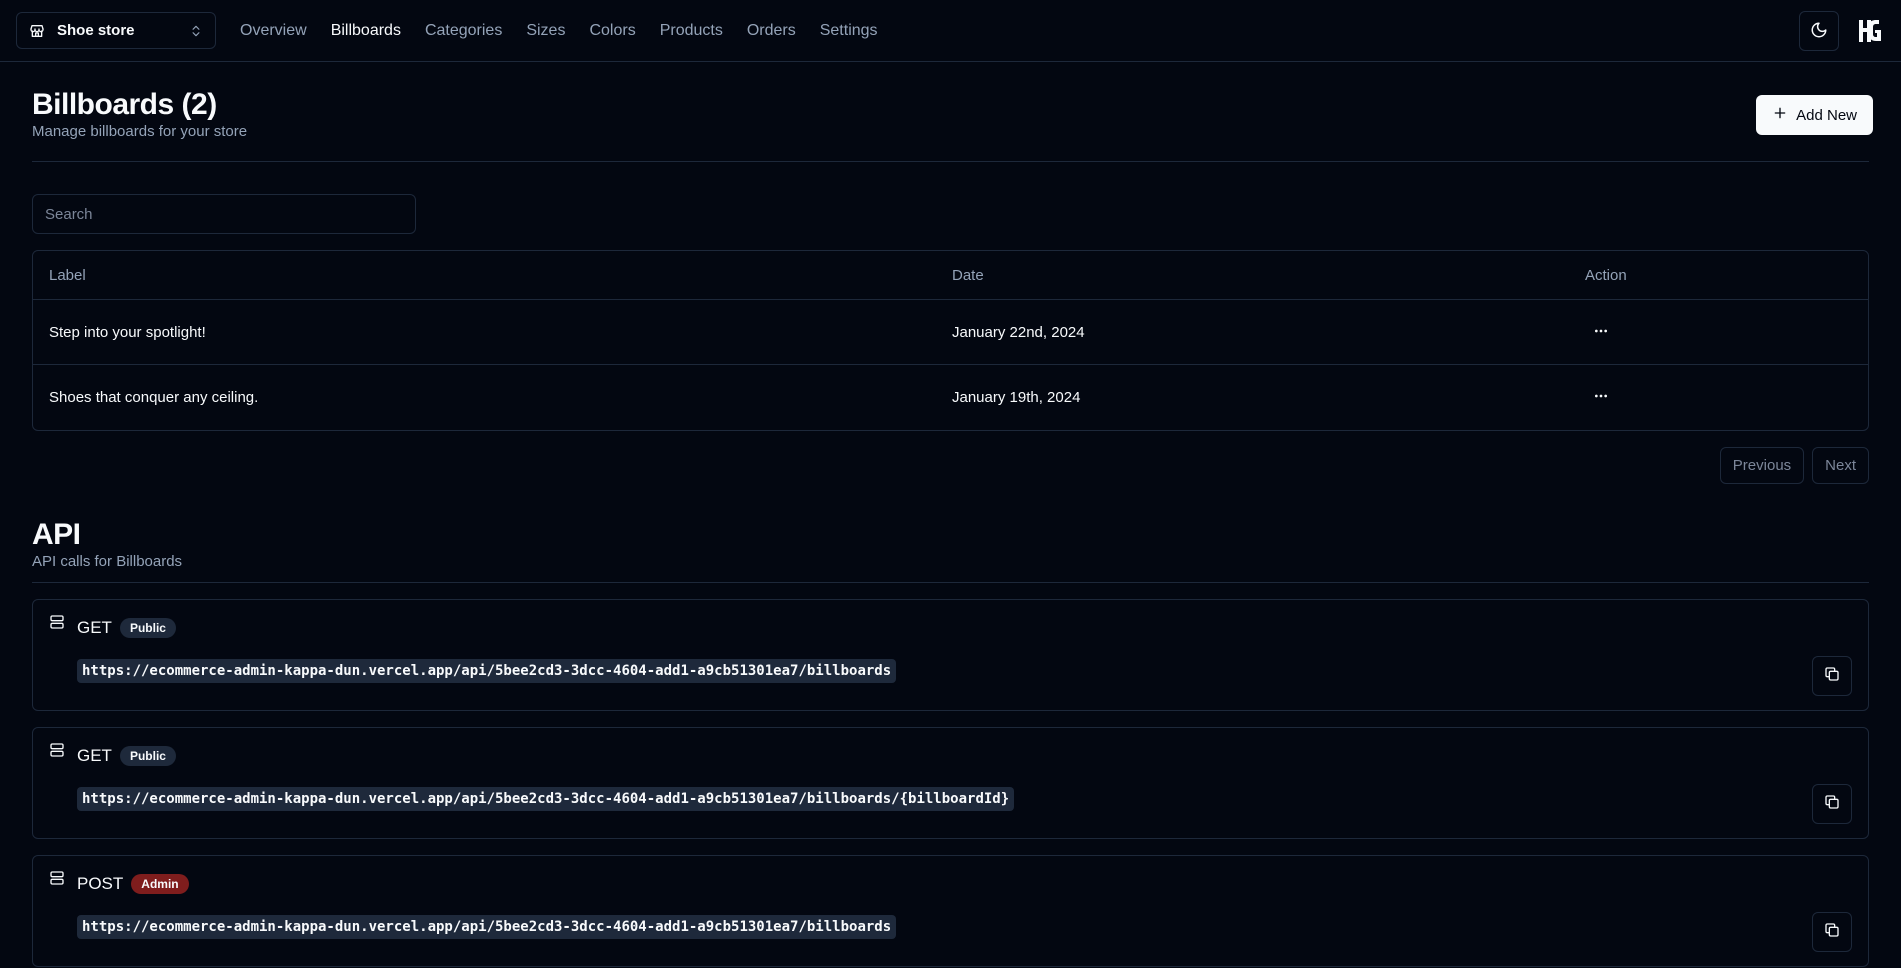 This screenshot has width=1901, height=968. What do you see at coordinates (463, 31) in the screenshot?
I see `nav-categories: Categories` at bounding box center [463, 31].